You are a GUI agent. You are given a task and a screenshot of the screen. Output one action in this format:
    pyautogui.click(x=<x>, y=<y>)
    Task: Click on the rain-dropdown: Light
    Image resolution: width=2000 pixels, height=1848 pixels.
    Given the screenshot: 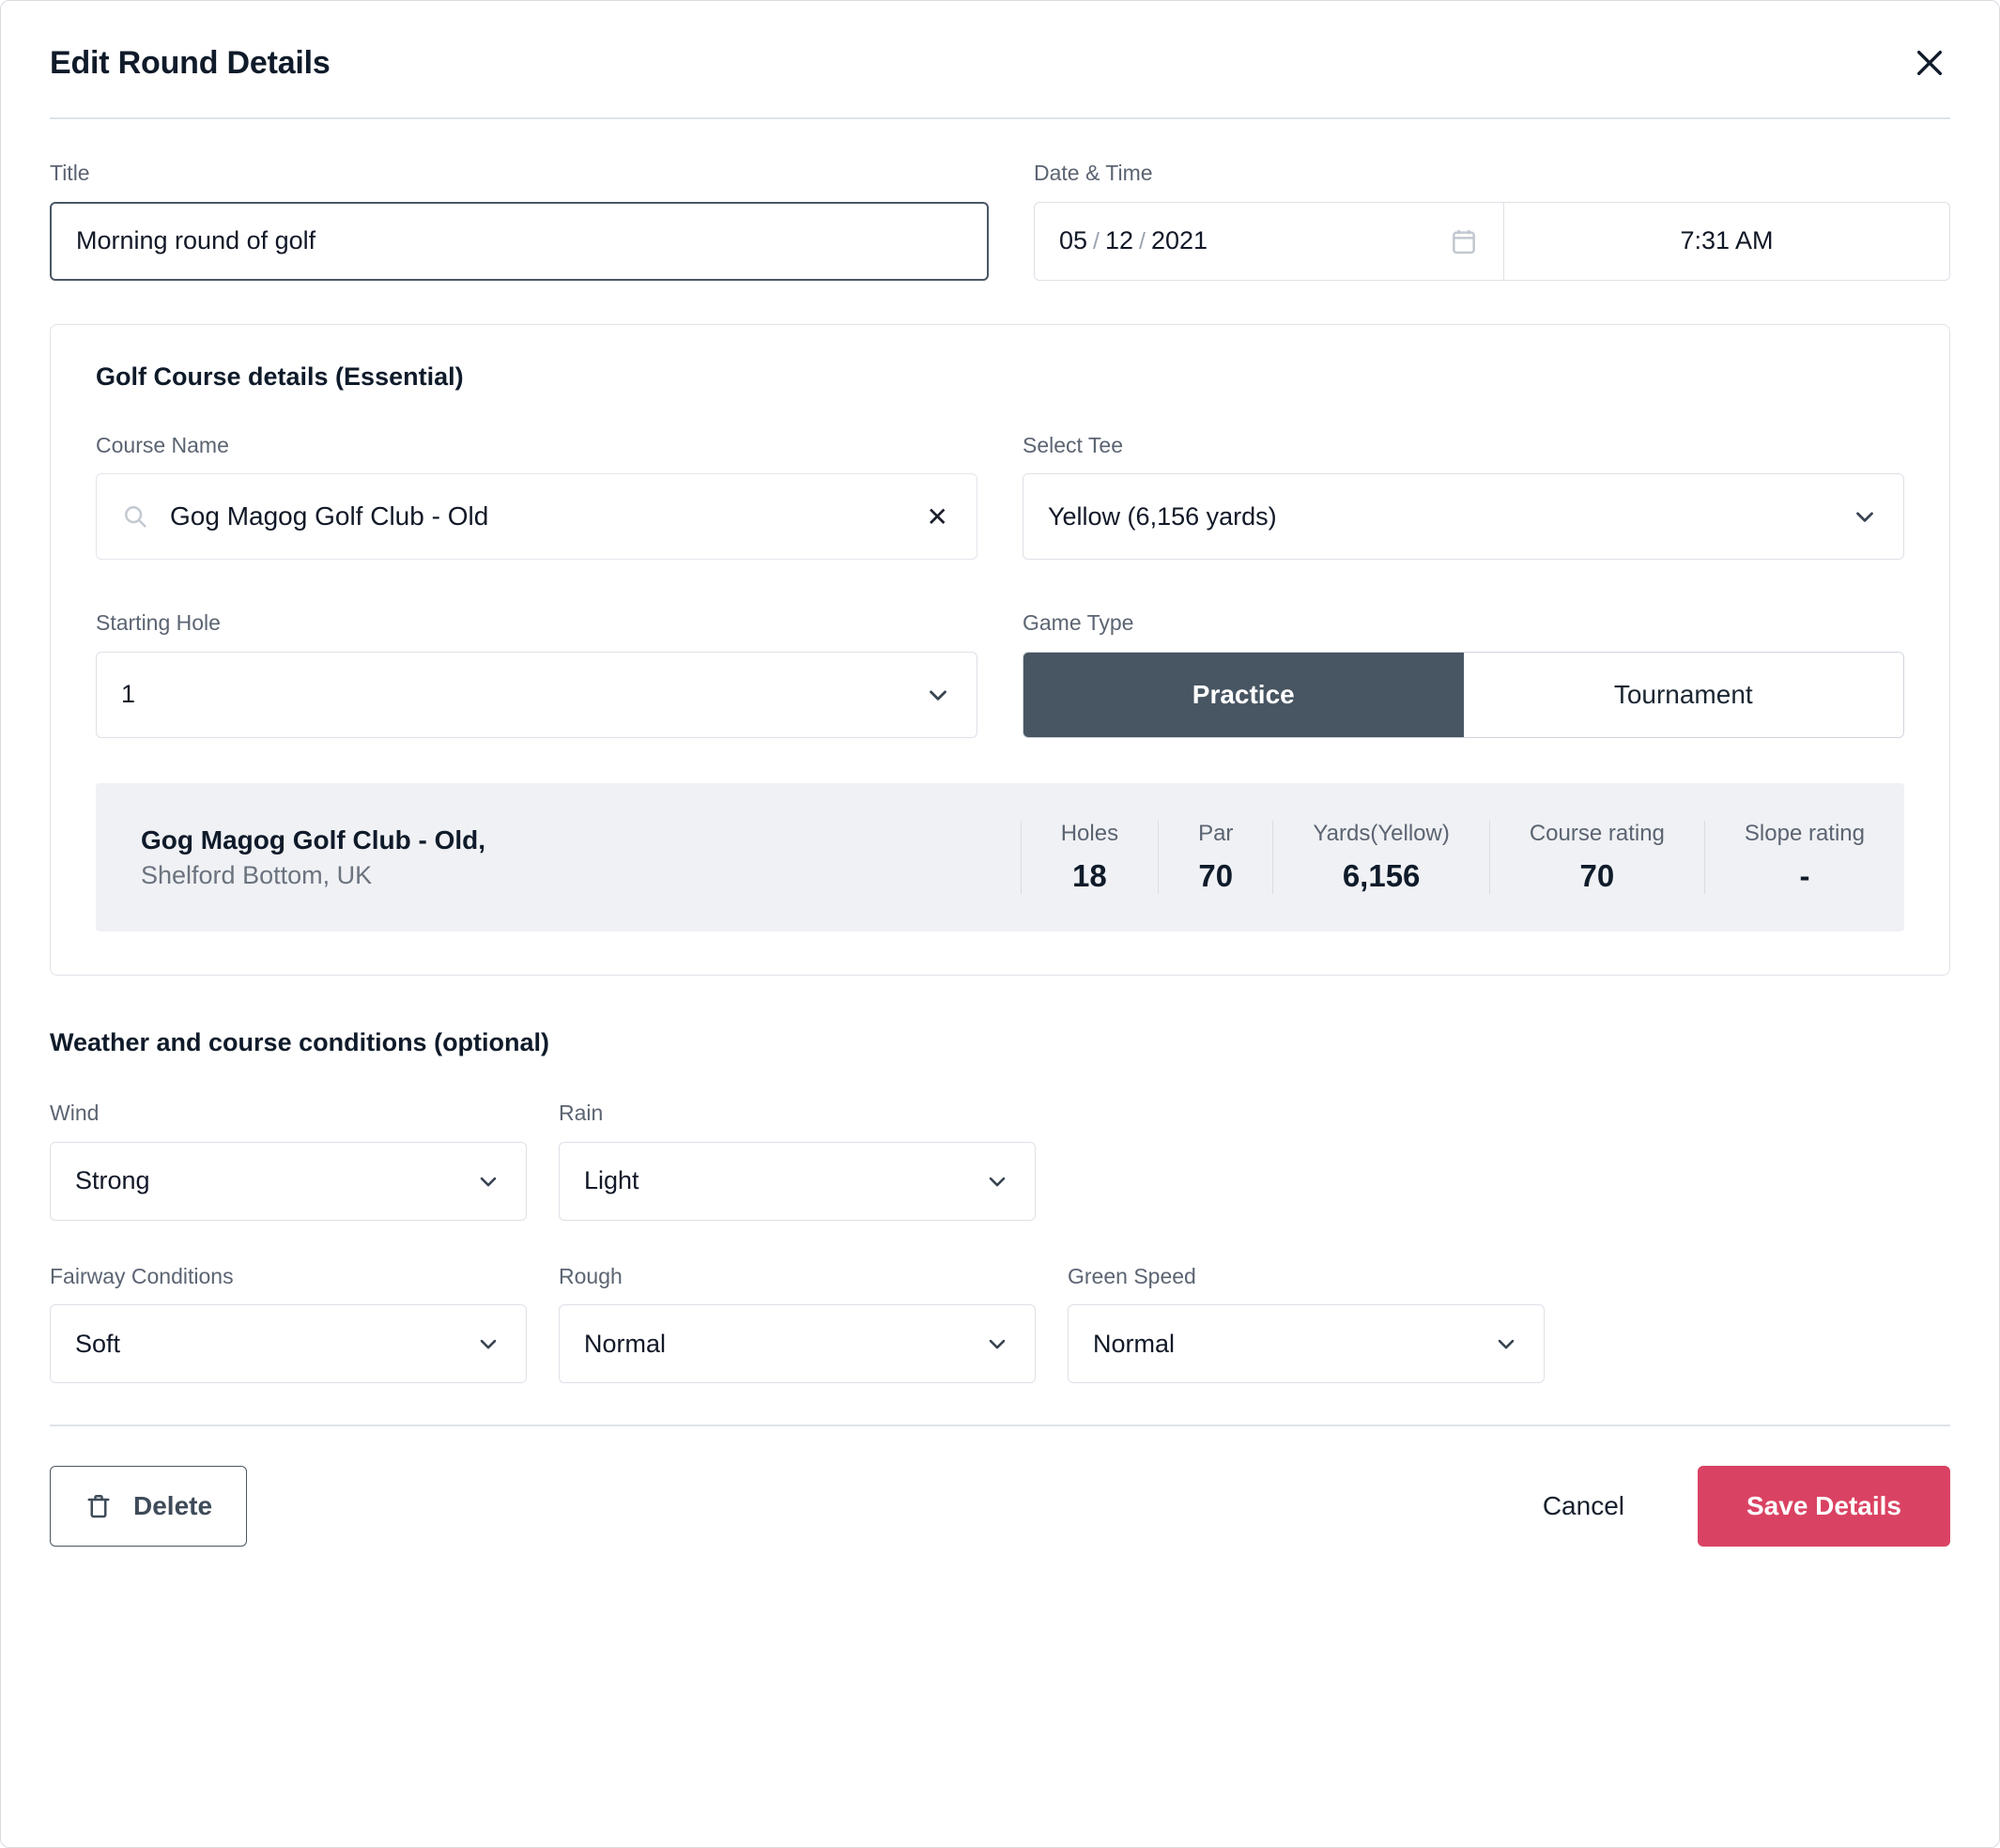 What is the action you would take?
    pyautogui.click(x=797, y=1181)
    